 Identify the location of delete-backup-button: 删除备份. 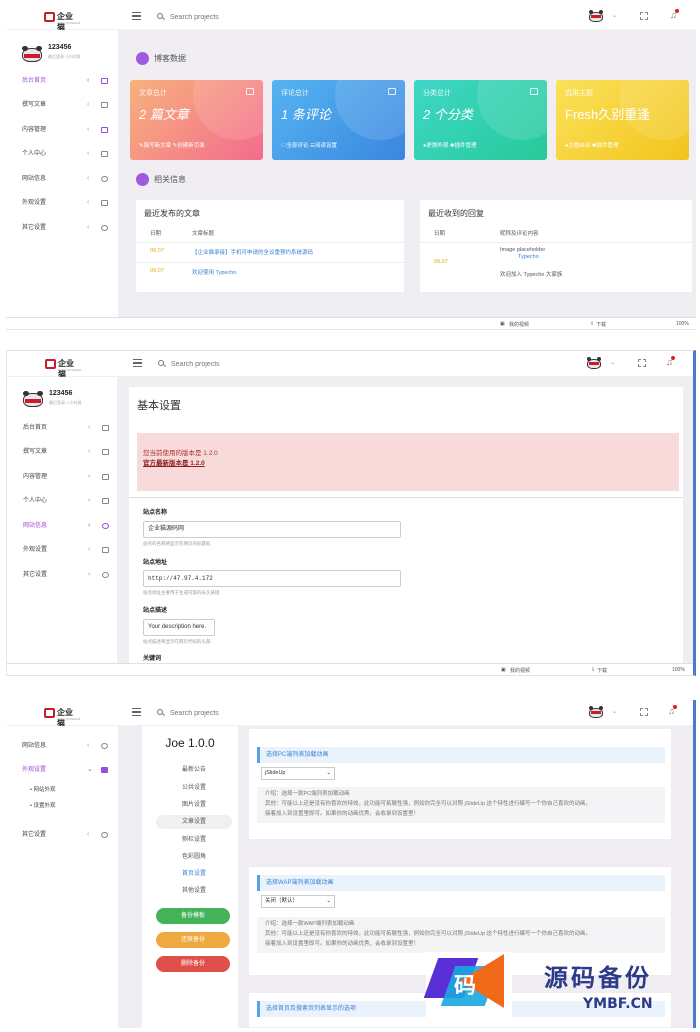
(193, 964).